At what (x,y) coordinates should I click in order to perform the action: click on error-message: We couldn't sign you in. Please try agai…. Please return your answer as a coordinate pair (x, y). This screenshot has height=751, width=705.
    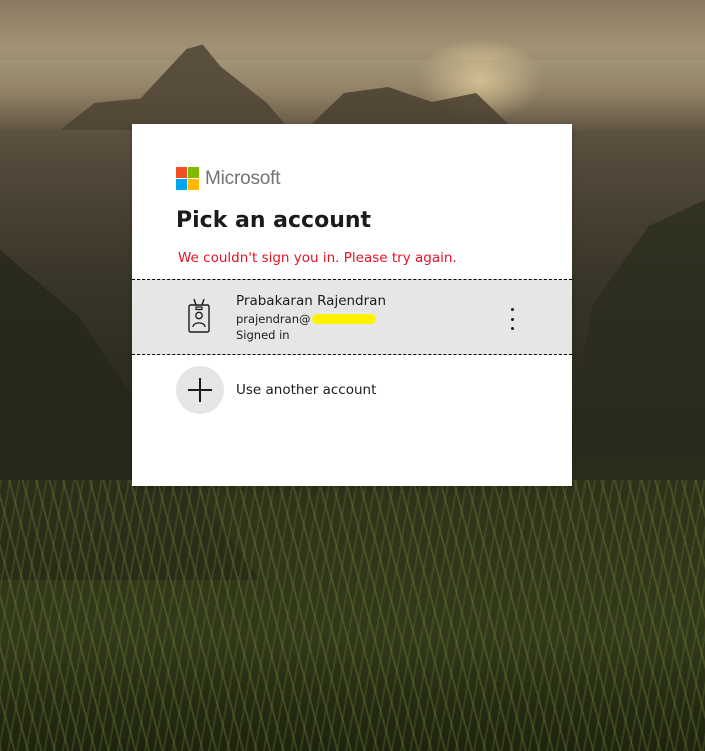
    Looking at the image, I should click on (317, 258).